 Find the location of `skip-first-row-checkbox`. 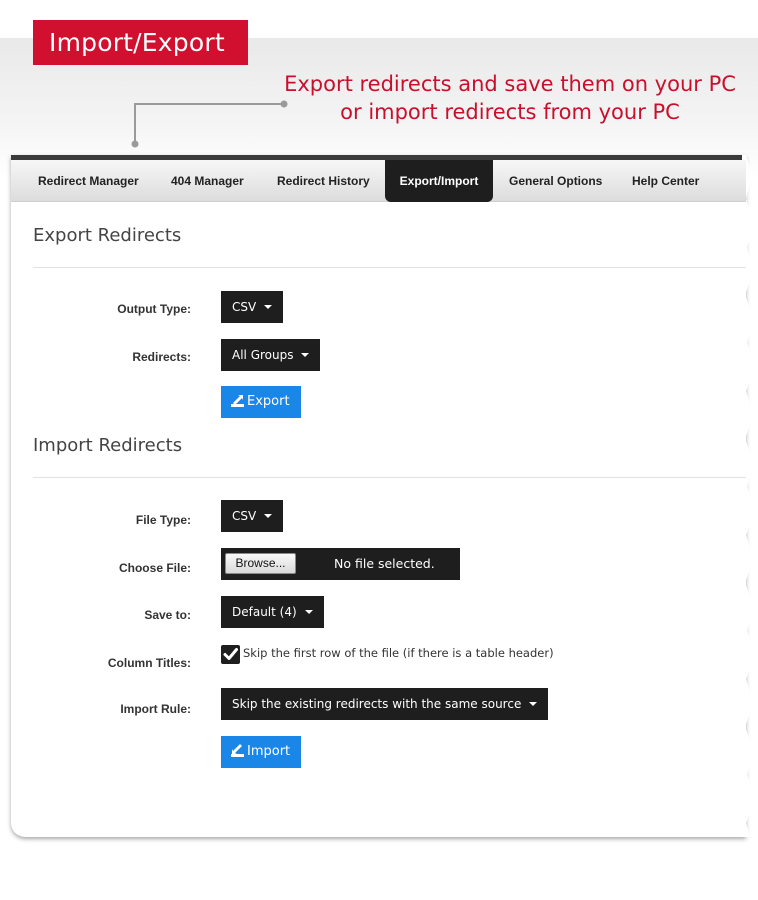

skip-first-row-checkbox is located at coordinates (230, 654).